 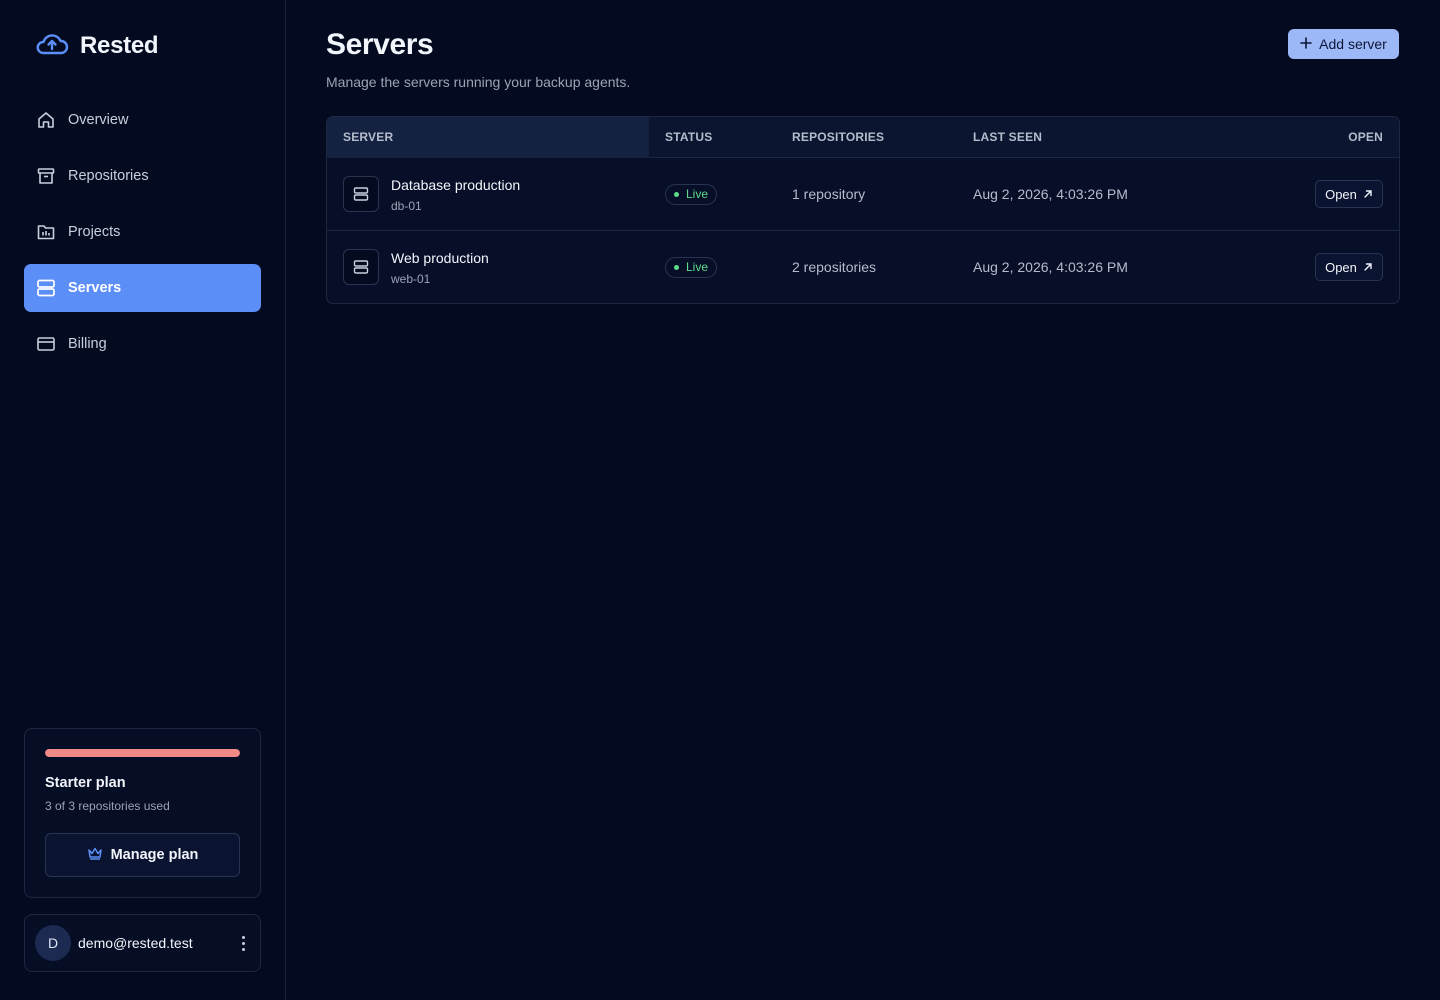 I want to click on archive-icon, so click(x=46, y=176).